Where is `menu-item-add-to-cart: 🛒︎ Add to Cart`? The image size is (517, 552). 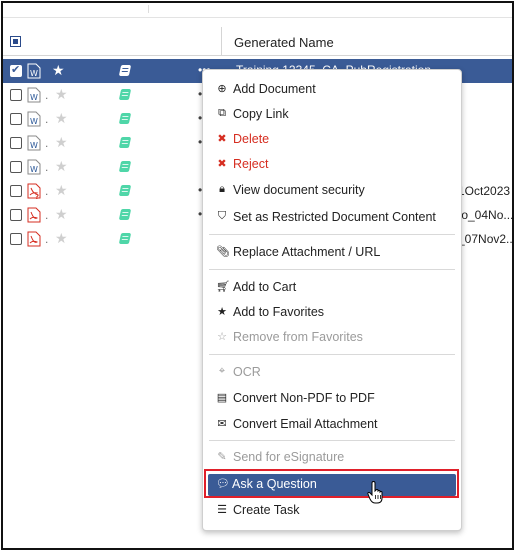
menu-item-add-to-cart: 🛒︎ Add to Cart is located at coordinates (332, 288).